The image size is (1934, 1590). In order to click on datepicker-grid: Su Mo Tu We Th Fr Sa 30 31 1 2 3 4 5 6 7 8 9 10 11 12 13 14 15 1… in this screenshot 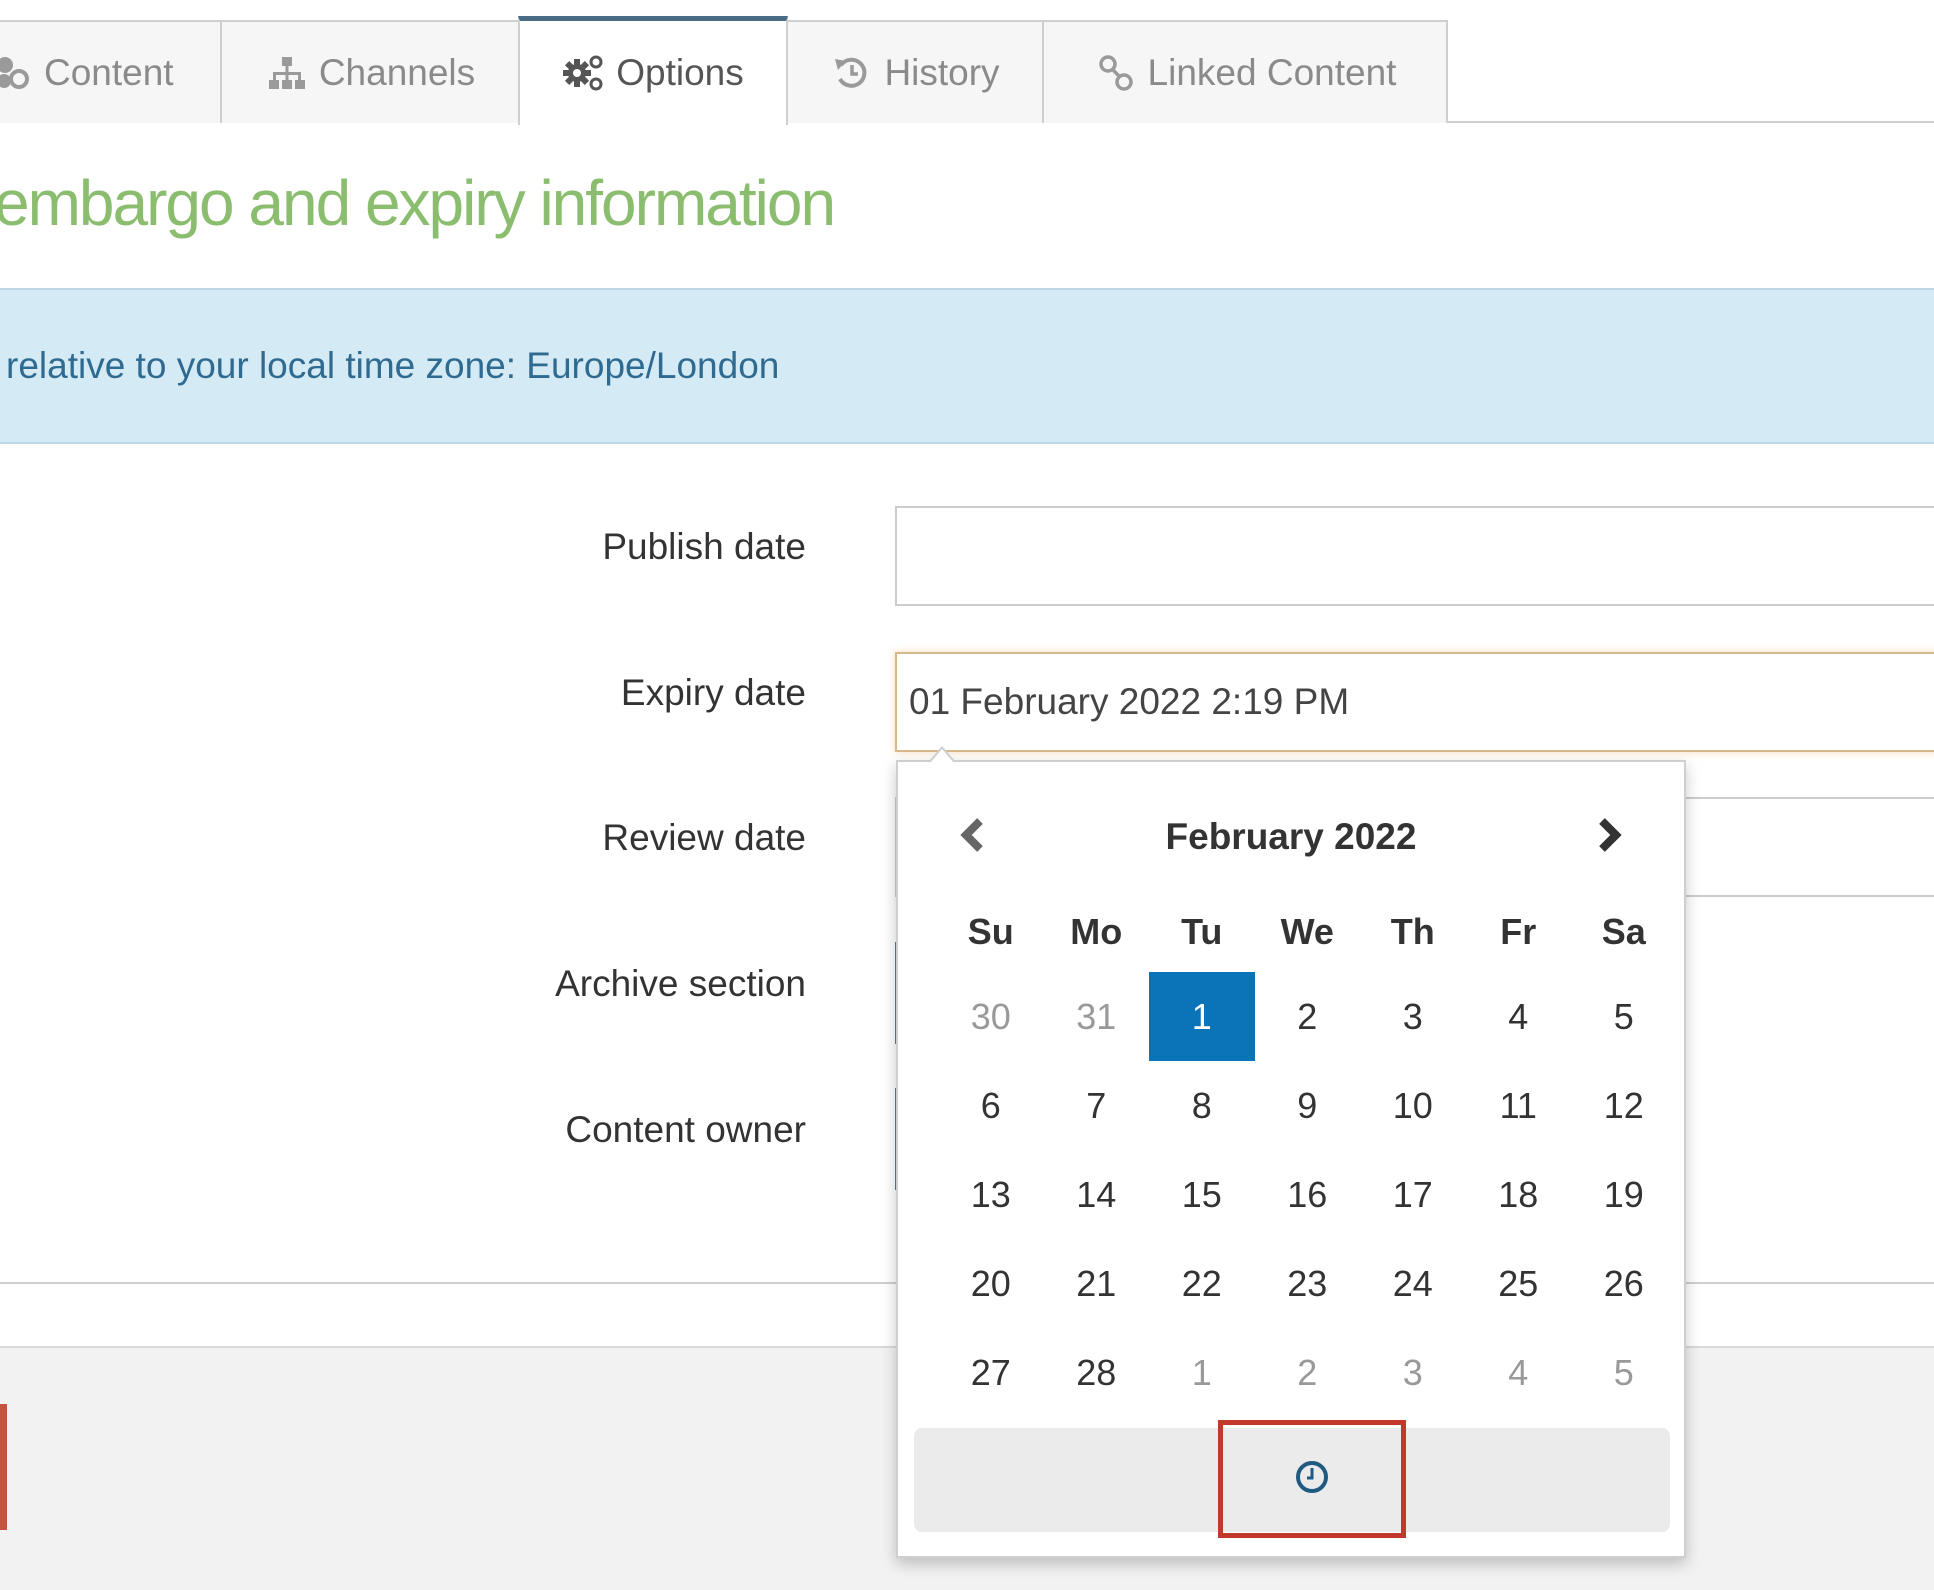, I will do `click(1308, 1154)`.